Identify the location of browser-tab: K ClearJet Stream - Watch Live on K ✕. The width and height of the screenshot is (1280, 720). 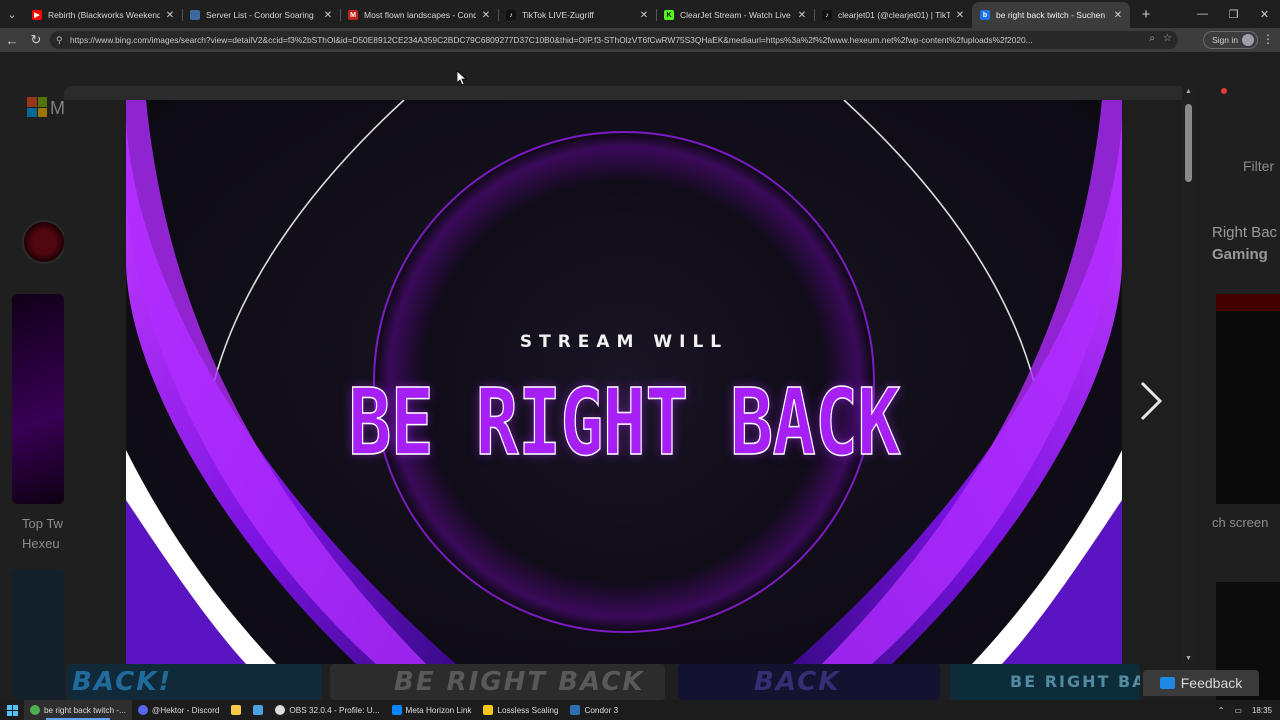
(735, 15).